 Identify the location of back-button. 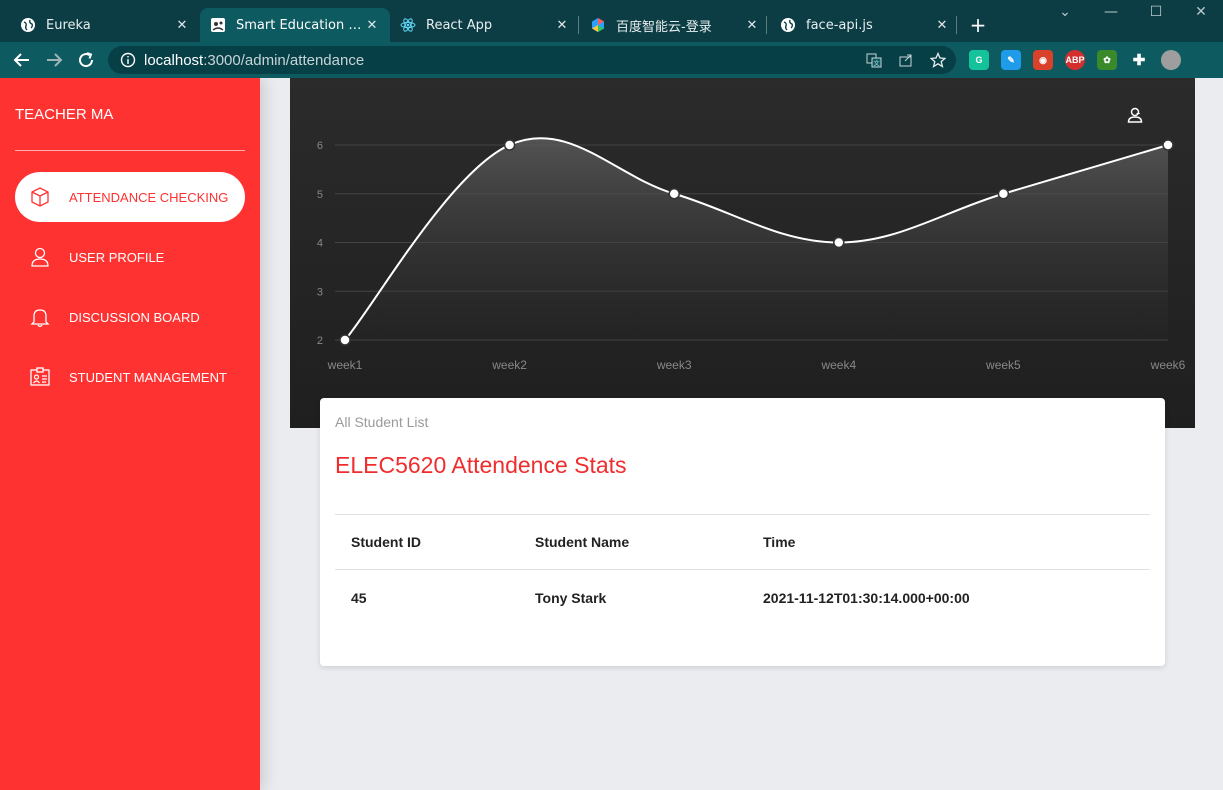
(22, 60).